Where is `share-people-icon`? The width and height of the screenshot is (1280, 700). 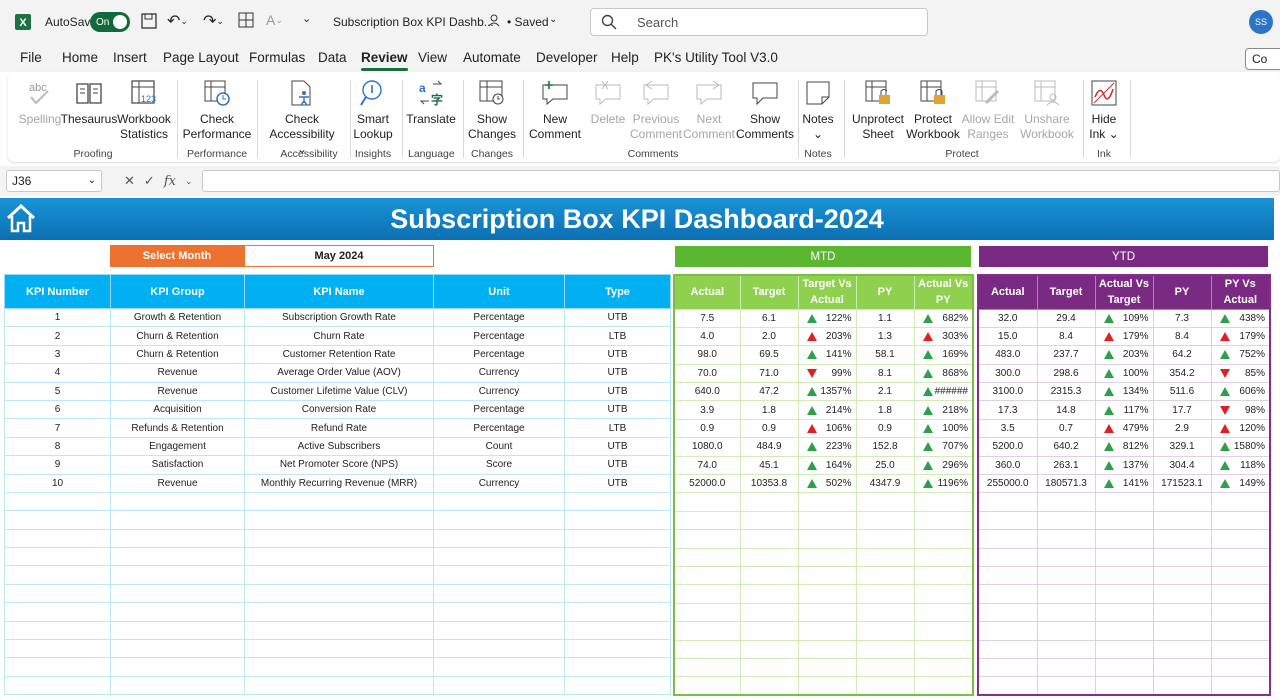 share-people-icon is located at coordinates (495, 20).